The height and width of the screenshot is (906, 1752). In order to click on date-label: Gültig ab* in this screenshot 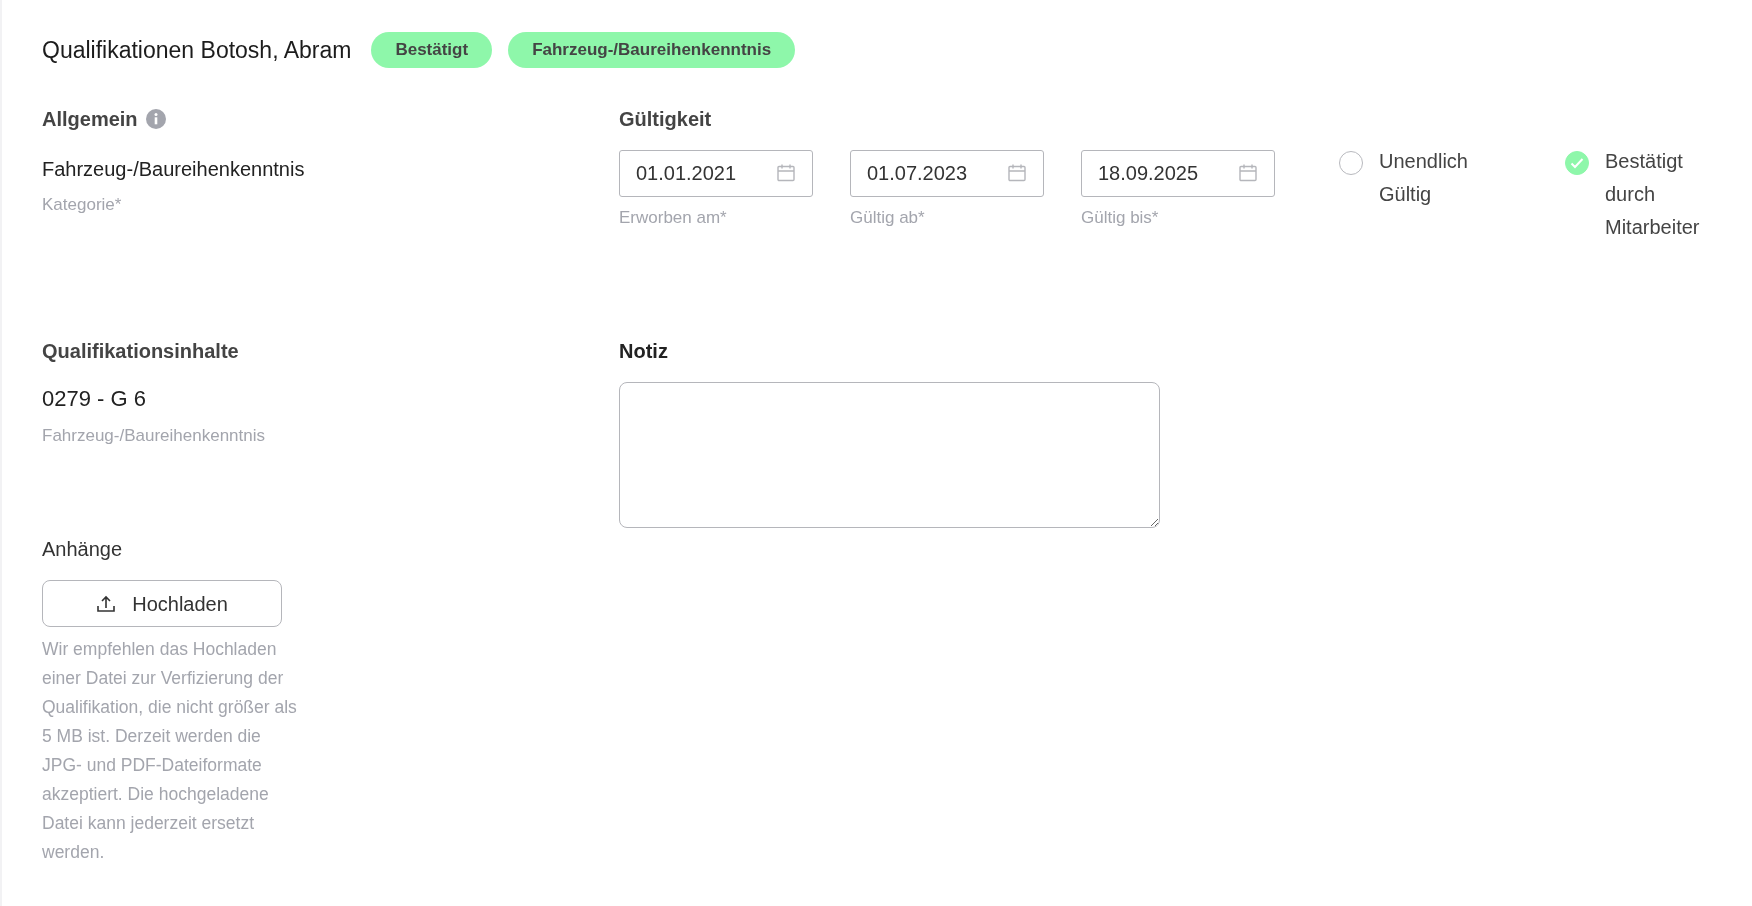, I will do `click(888, 217)`.